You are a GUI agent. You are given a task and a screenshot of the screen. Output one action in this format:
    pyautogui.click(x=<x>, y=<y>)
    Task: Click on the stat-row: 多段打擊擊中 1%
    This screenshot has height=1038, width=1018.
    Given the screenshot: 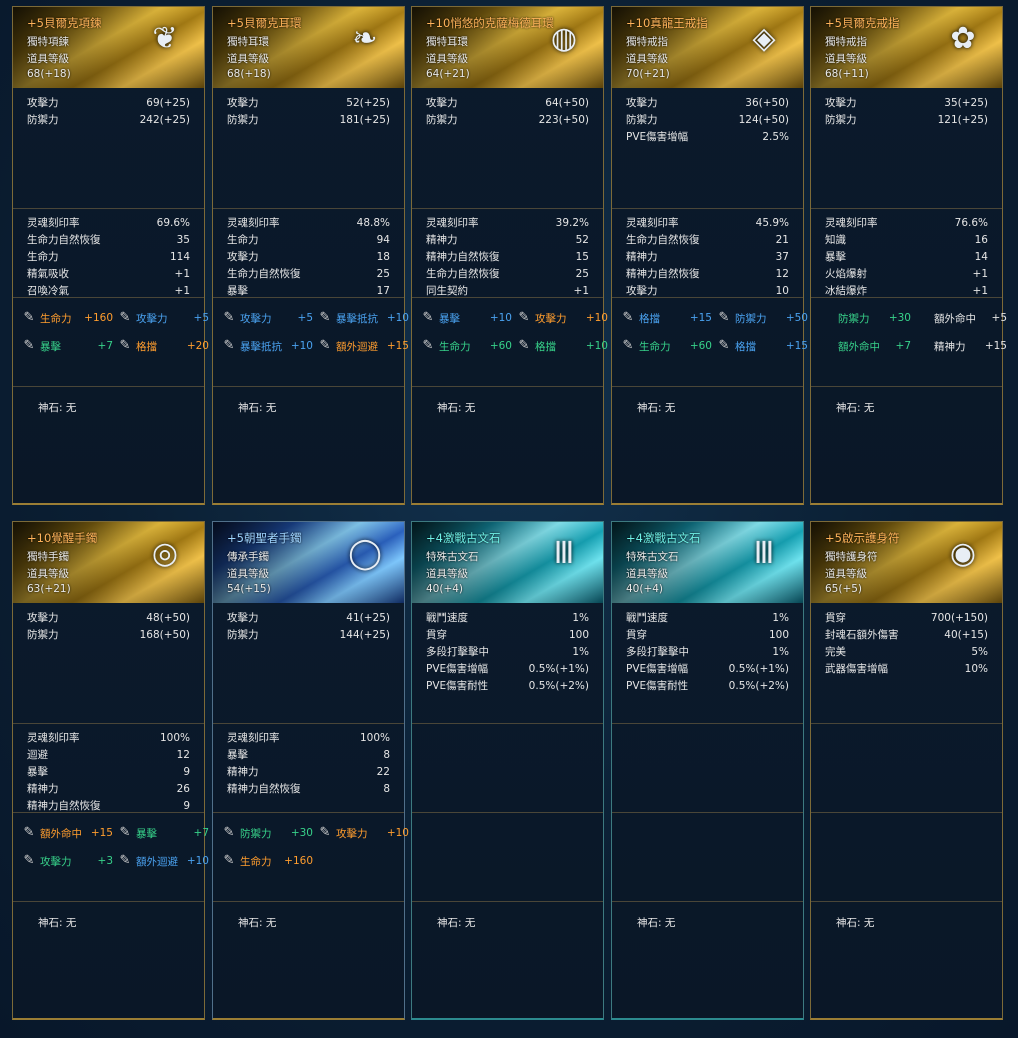 What is the action you would take?
    pyautogui.click(x=507, y=652)
    